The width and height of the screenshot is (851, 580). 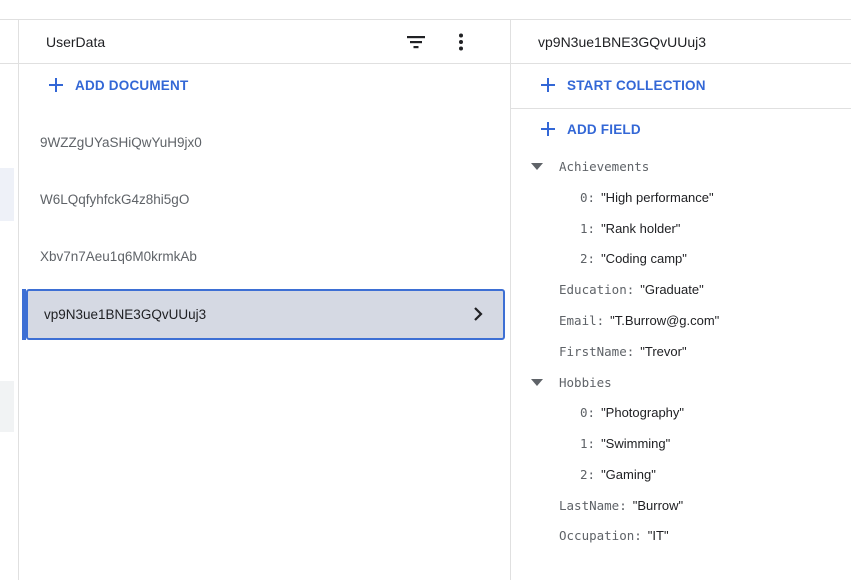 I want to click on array-item: 0: "Photography", so click(x=632, y=412).